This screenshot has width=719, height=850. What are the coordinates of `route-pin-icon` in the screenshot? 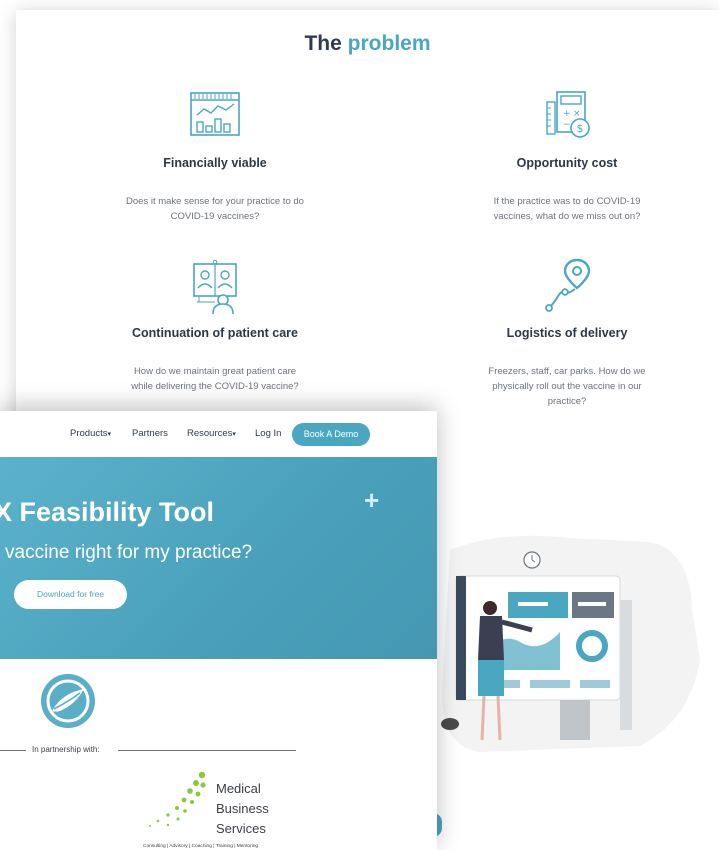 It's located at (568, 285).